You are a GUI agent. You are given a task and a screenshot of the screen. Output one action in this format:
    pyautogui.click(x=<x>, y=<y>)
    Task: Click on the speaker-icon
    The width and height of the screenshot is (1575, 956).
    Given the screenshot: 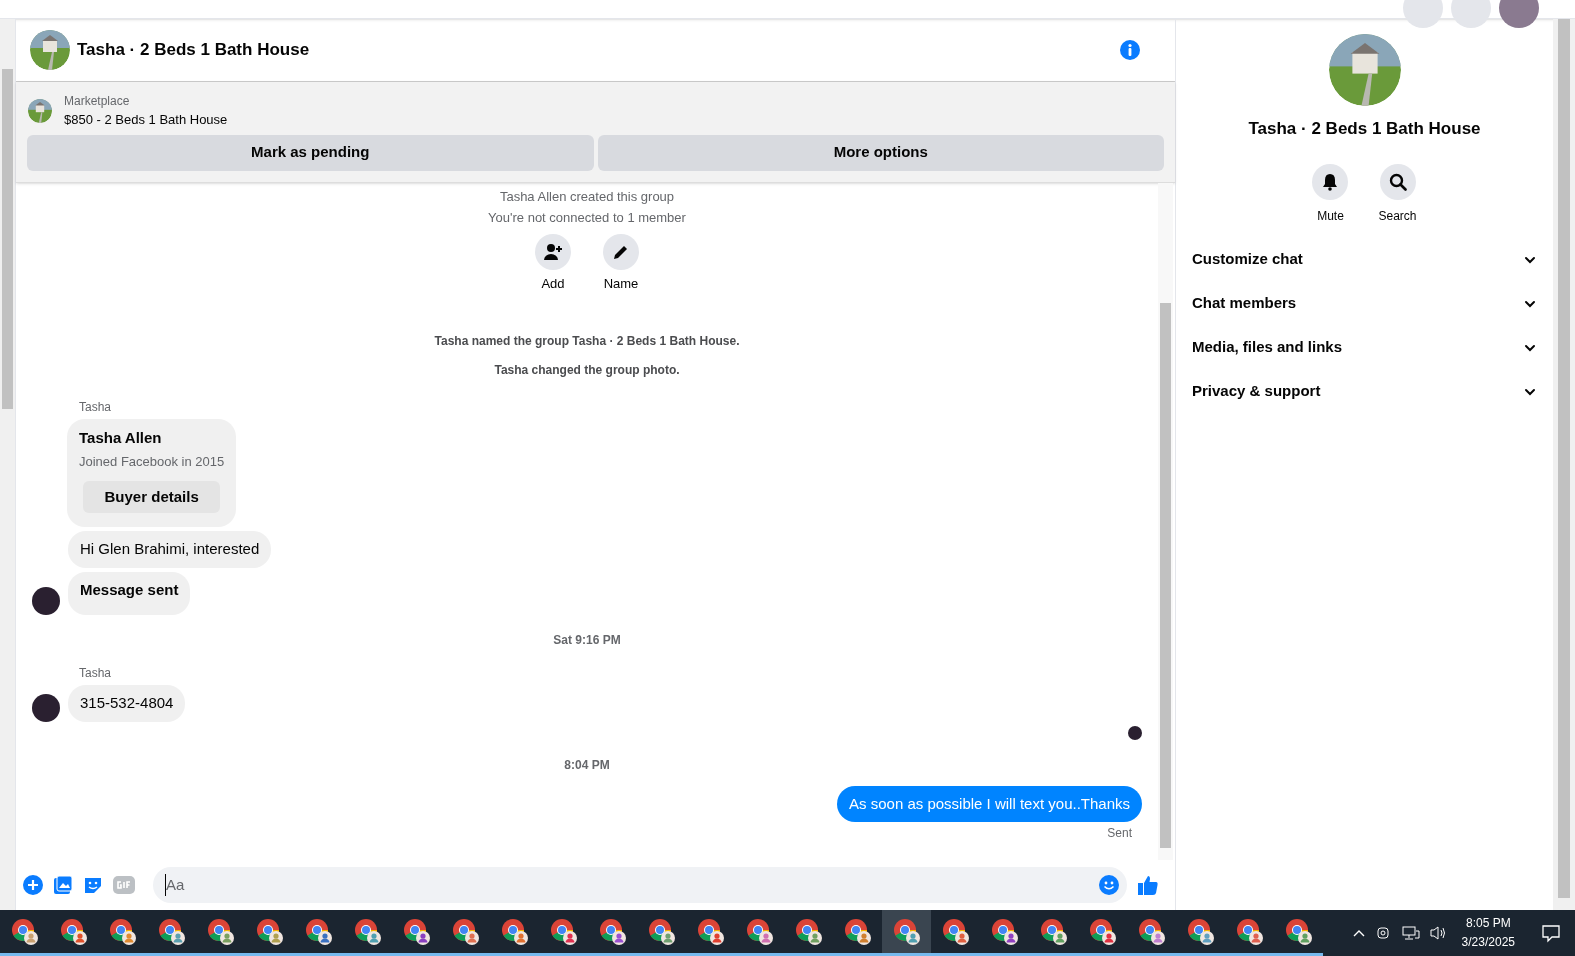 What is the action you would take?
    pyautogui.click(x=1438, y=933)
    